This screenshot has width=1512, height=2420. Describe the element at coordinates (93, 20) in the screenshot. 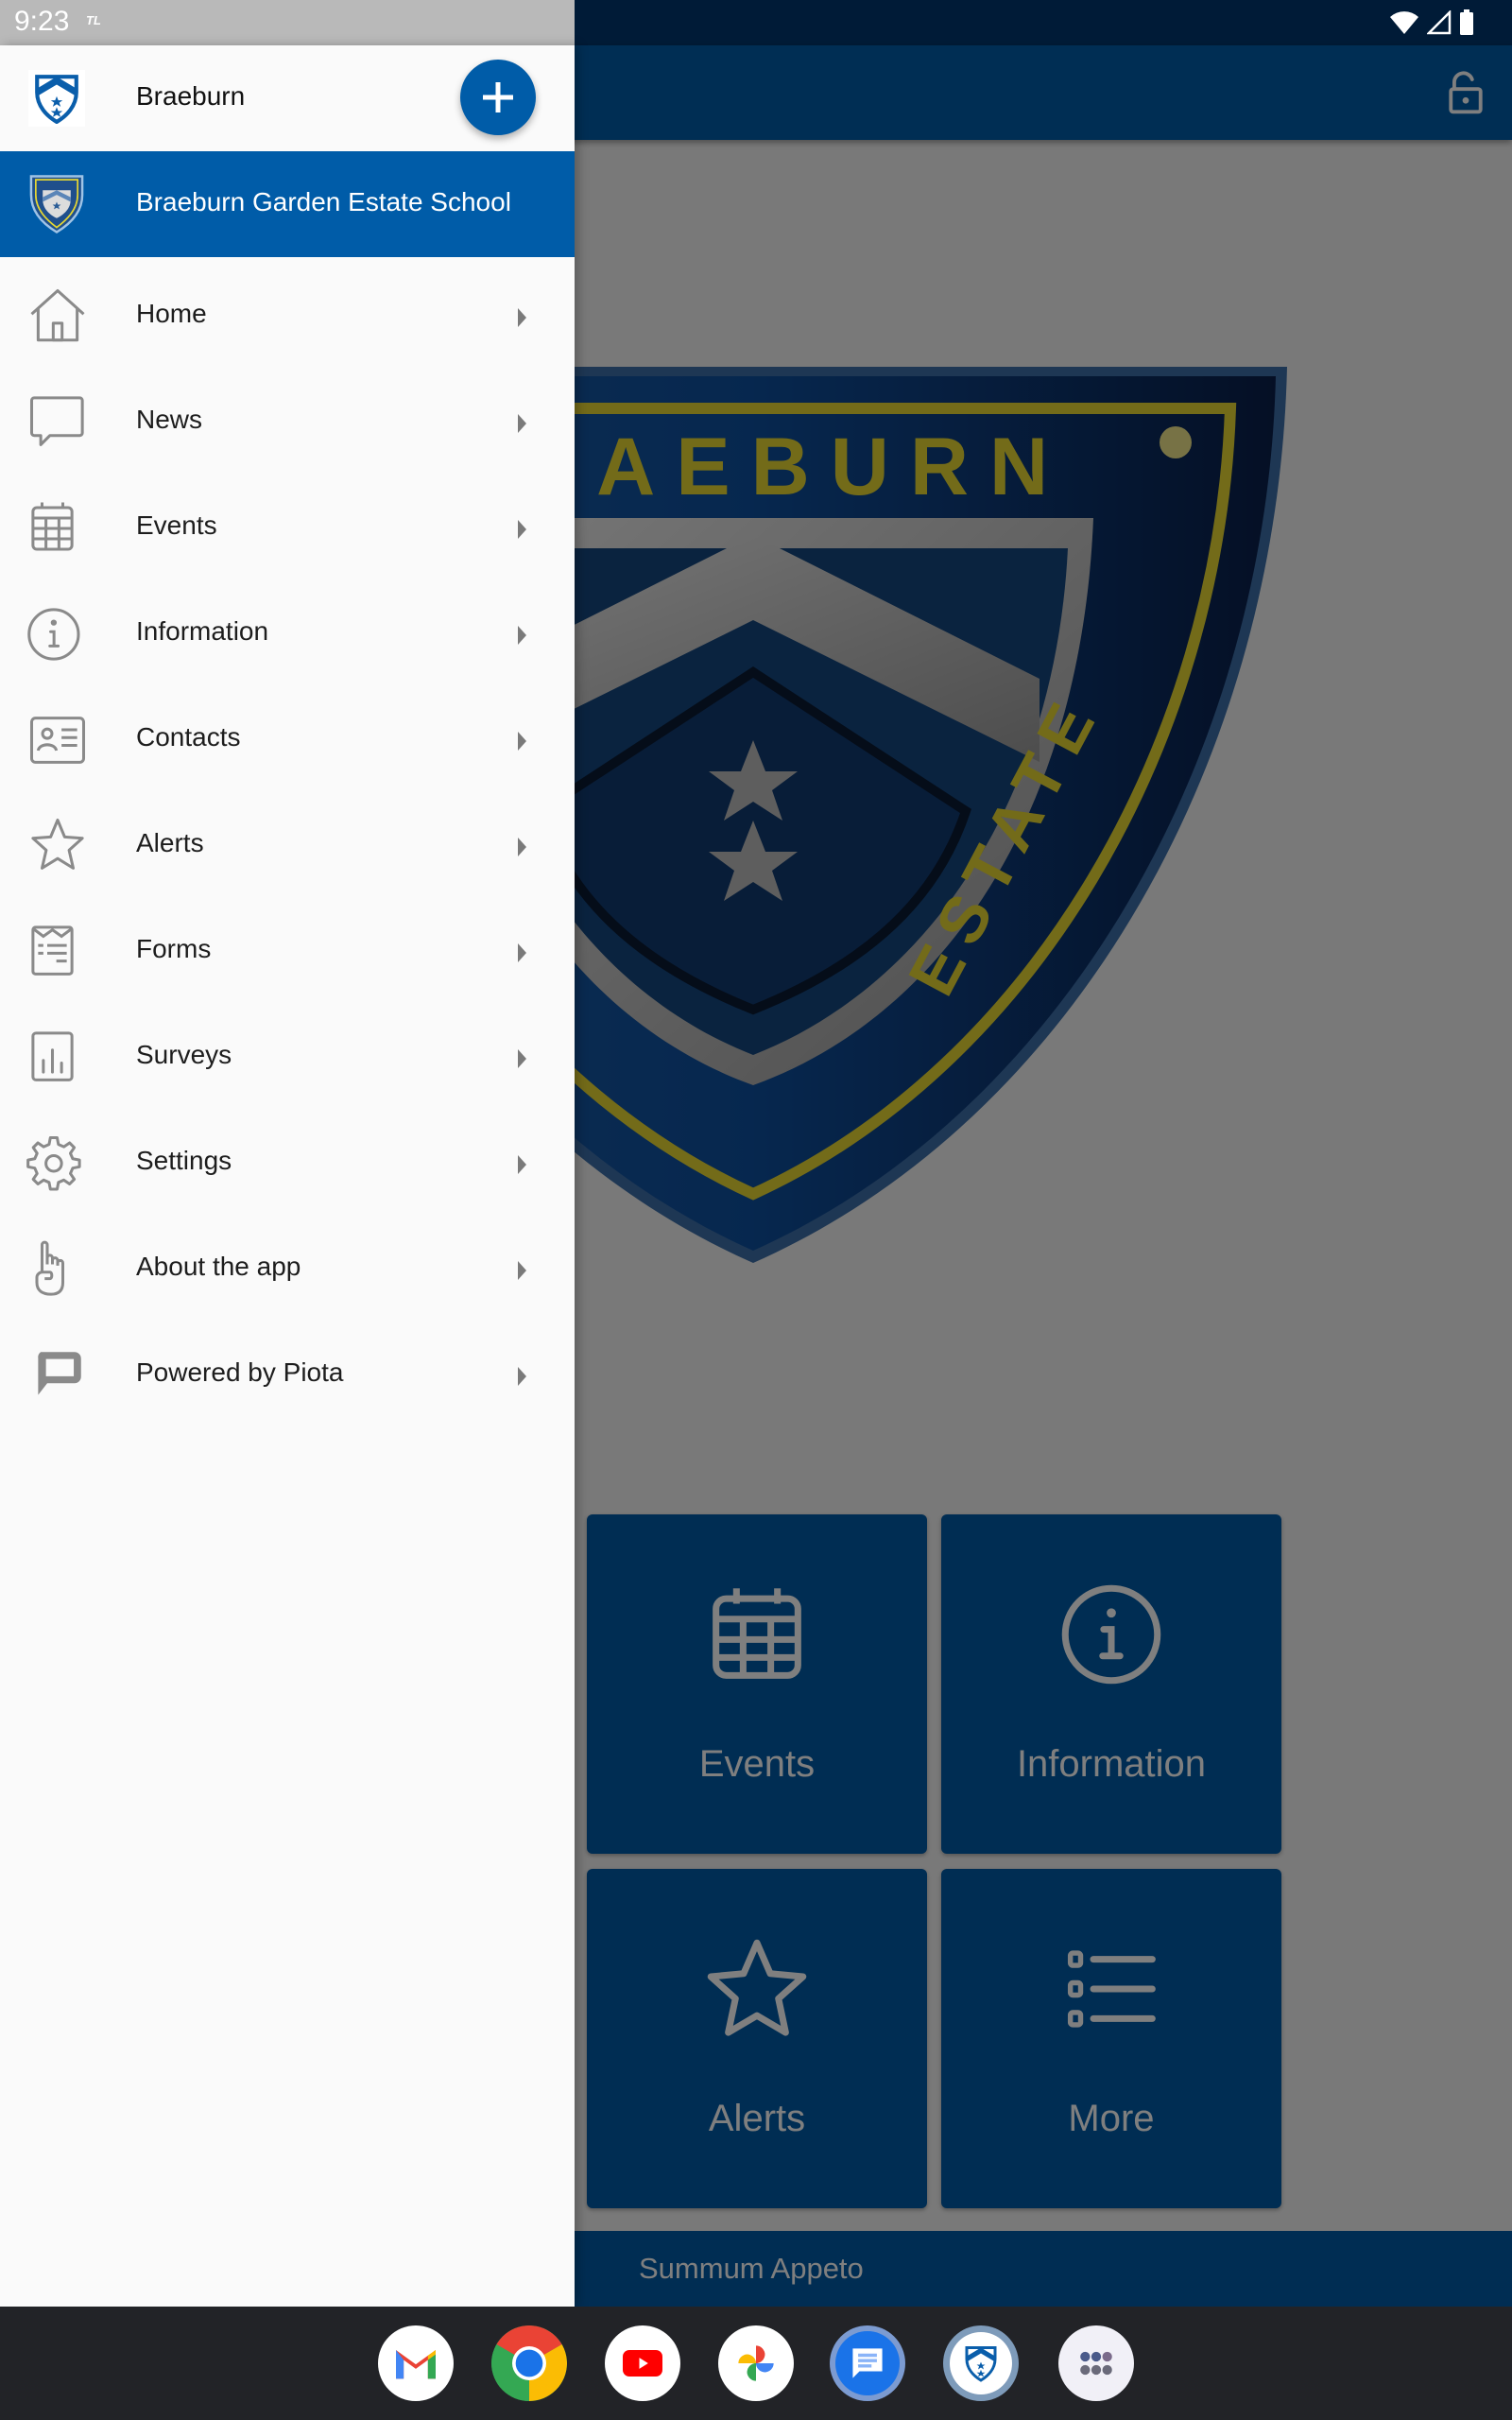

I see `carrier-badge-icon: TL` at that location.